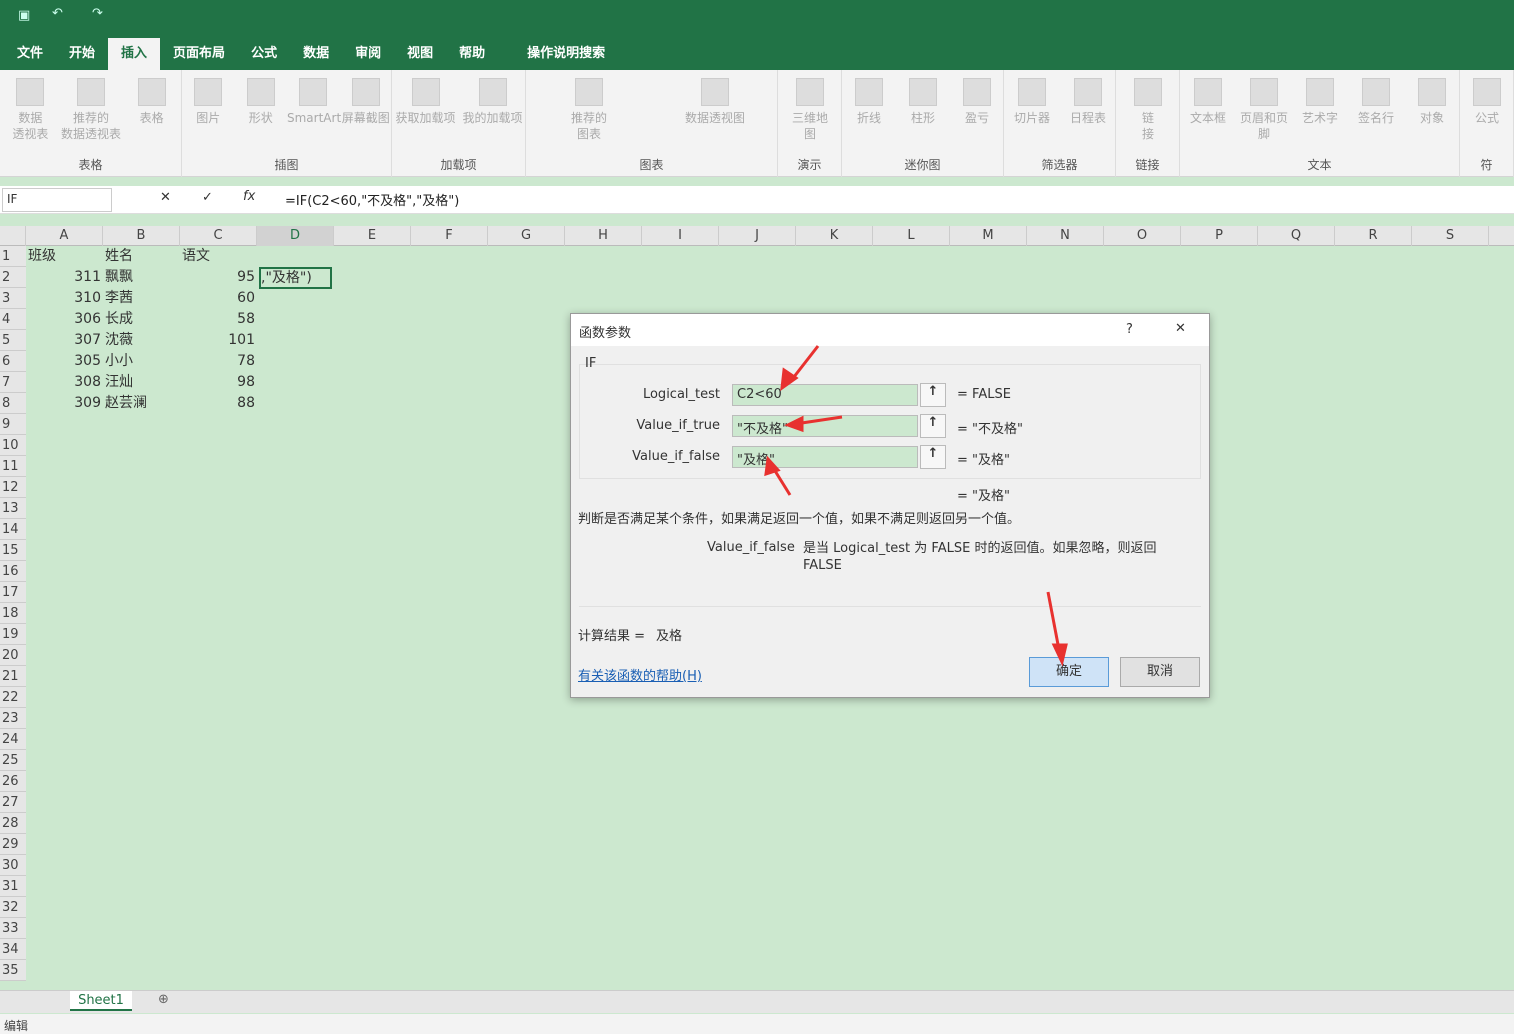 This screenshot has height=1034, width=1514. I want to click on cell: 310, so click(64, 298).